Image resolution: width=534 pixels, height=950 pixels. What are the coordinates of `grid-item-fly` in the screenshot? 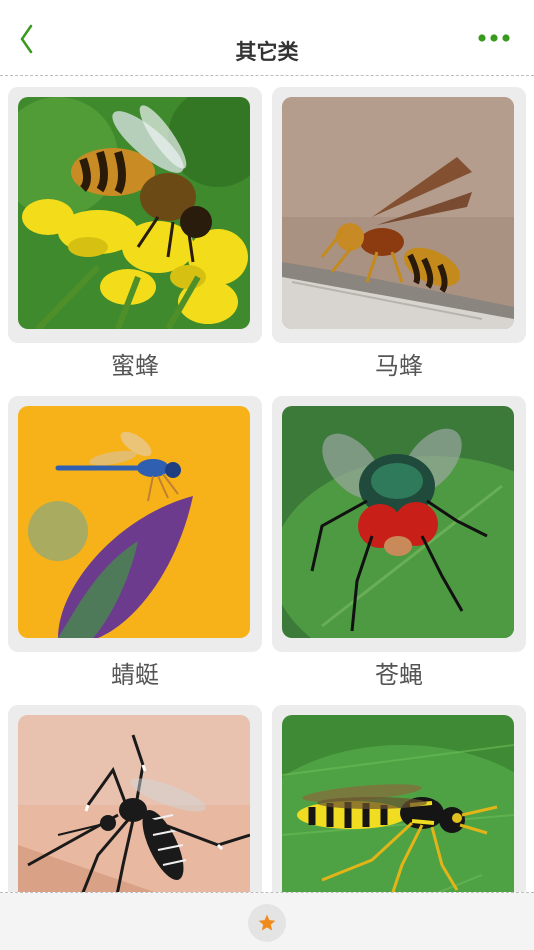 It's located at (399, 524).